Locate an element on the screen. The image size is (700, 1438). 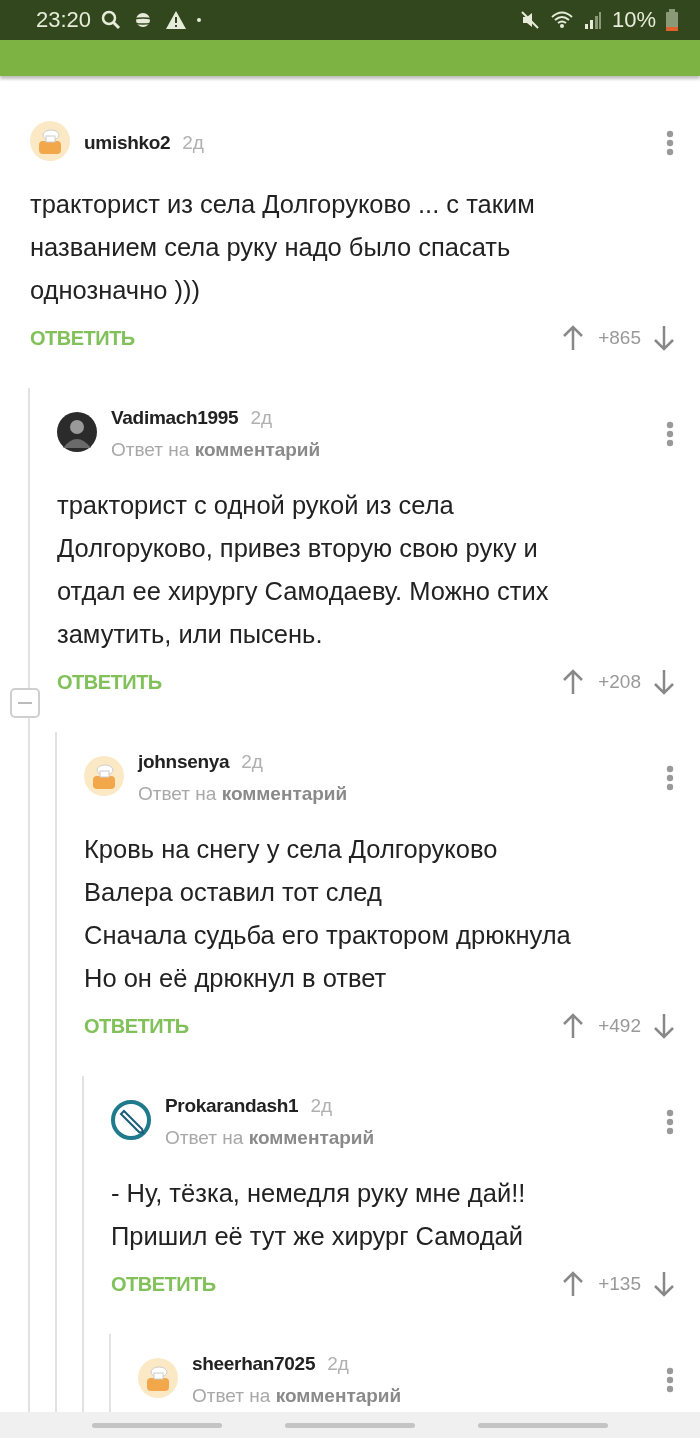
rating-score: +865 is located at coordinates (619, 338).